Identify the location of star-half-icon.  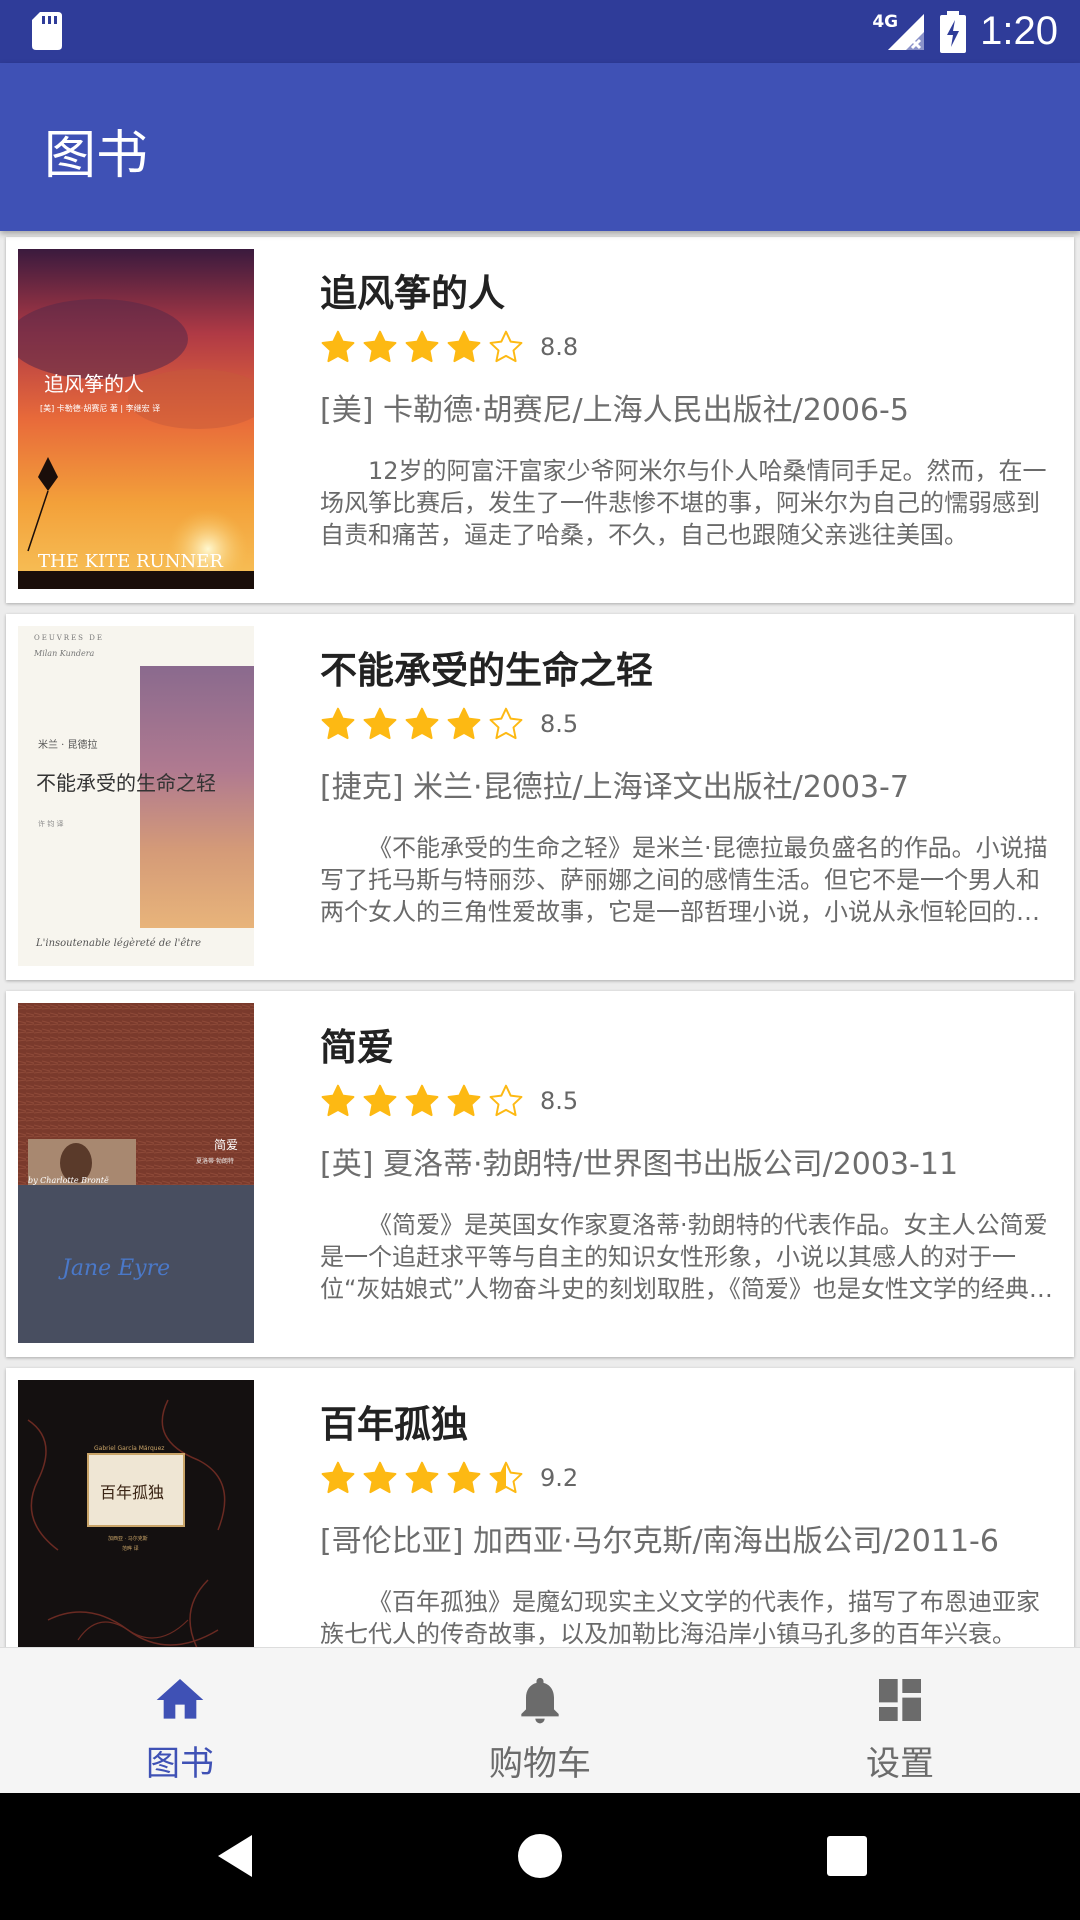
(506, 1477).